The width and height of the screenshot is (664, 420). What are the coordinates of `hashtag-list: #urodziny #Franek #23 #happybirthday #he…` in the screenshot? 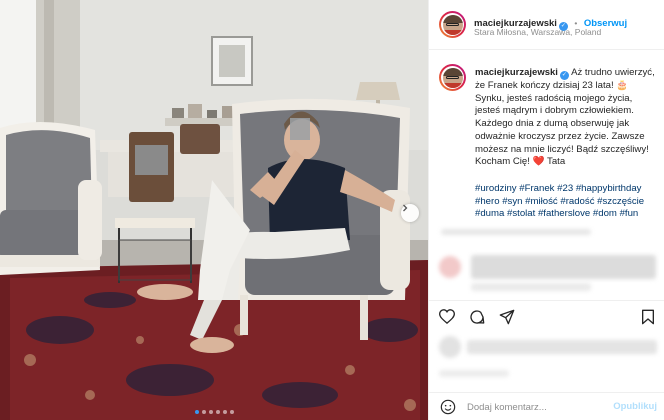 It's located at (568, 202).